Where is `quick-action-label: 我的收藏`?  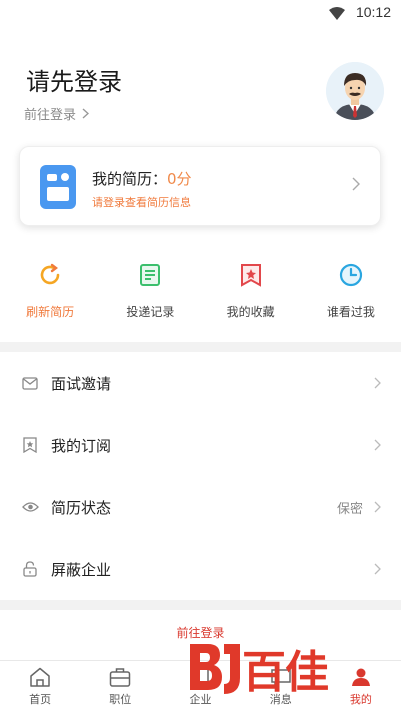
quick-action-label: 我的收藏 is located at coordinates (250, 312).